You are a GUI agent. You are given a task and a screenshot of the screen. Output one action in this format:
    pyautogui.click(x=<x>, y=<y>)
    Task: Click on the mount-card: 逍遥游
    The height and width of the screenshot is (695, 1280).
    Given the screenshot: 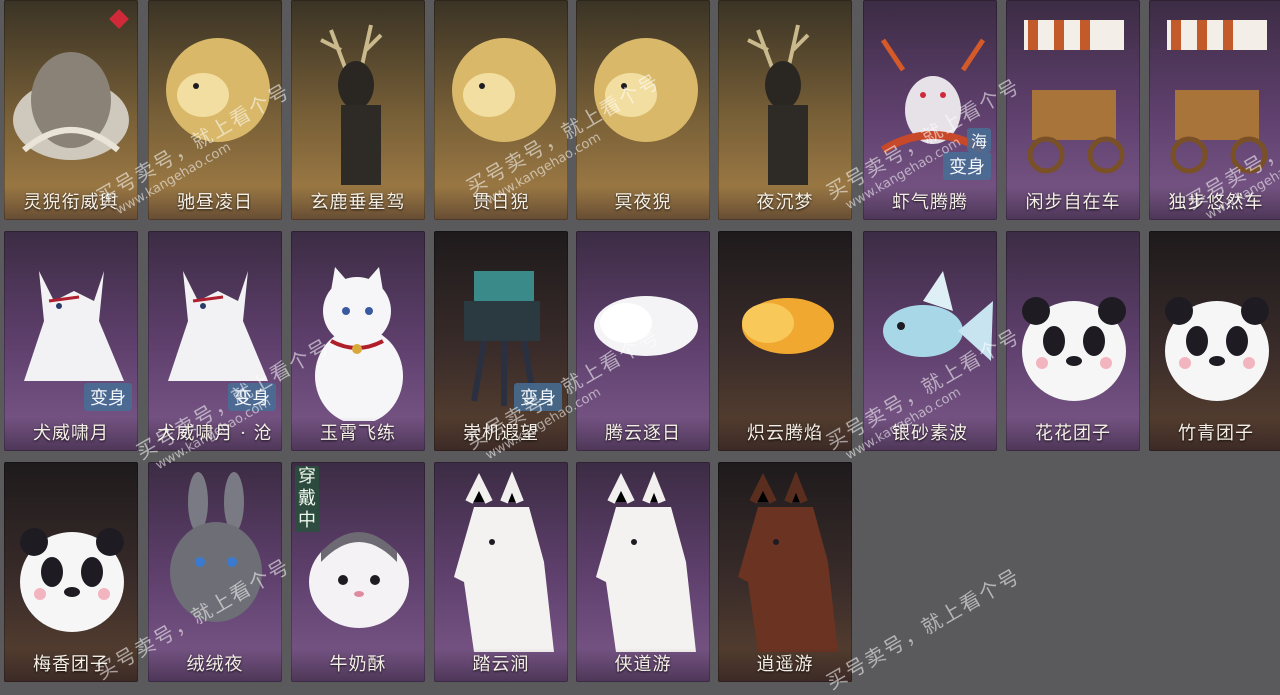 What is the action you would take?
    pyautogui.click(x=785, y=572)
    